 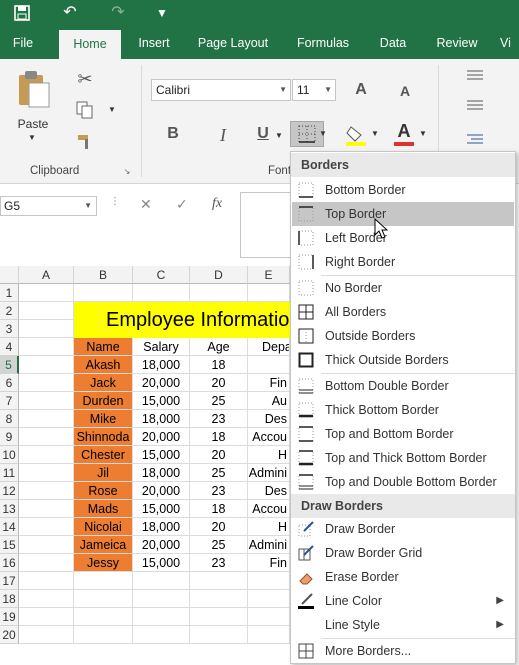 What do you see at coordinates (403, 238) in the screenshot?
I see `menu-item-left-border: Left Border` at bounding box center [403, 238].